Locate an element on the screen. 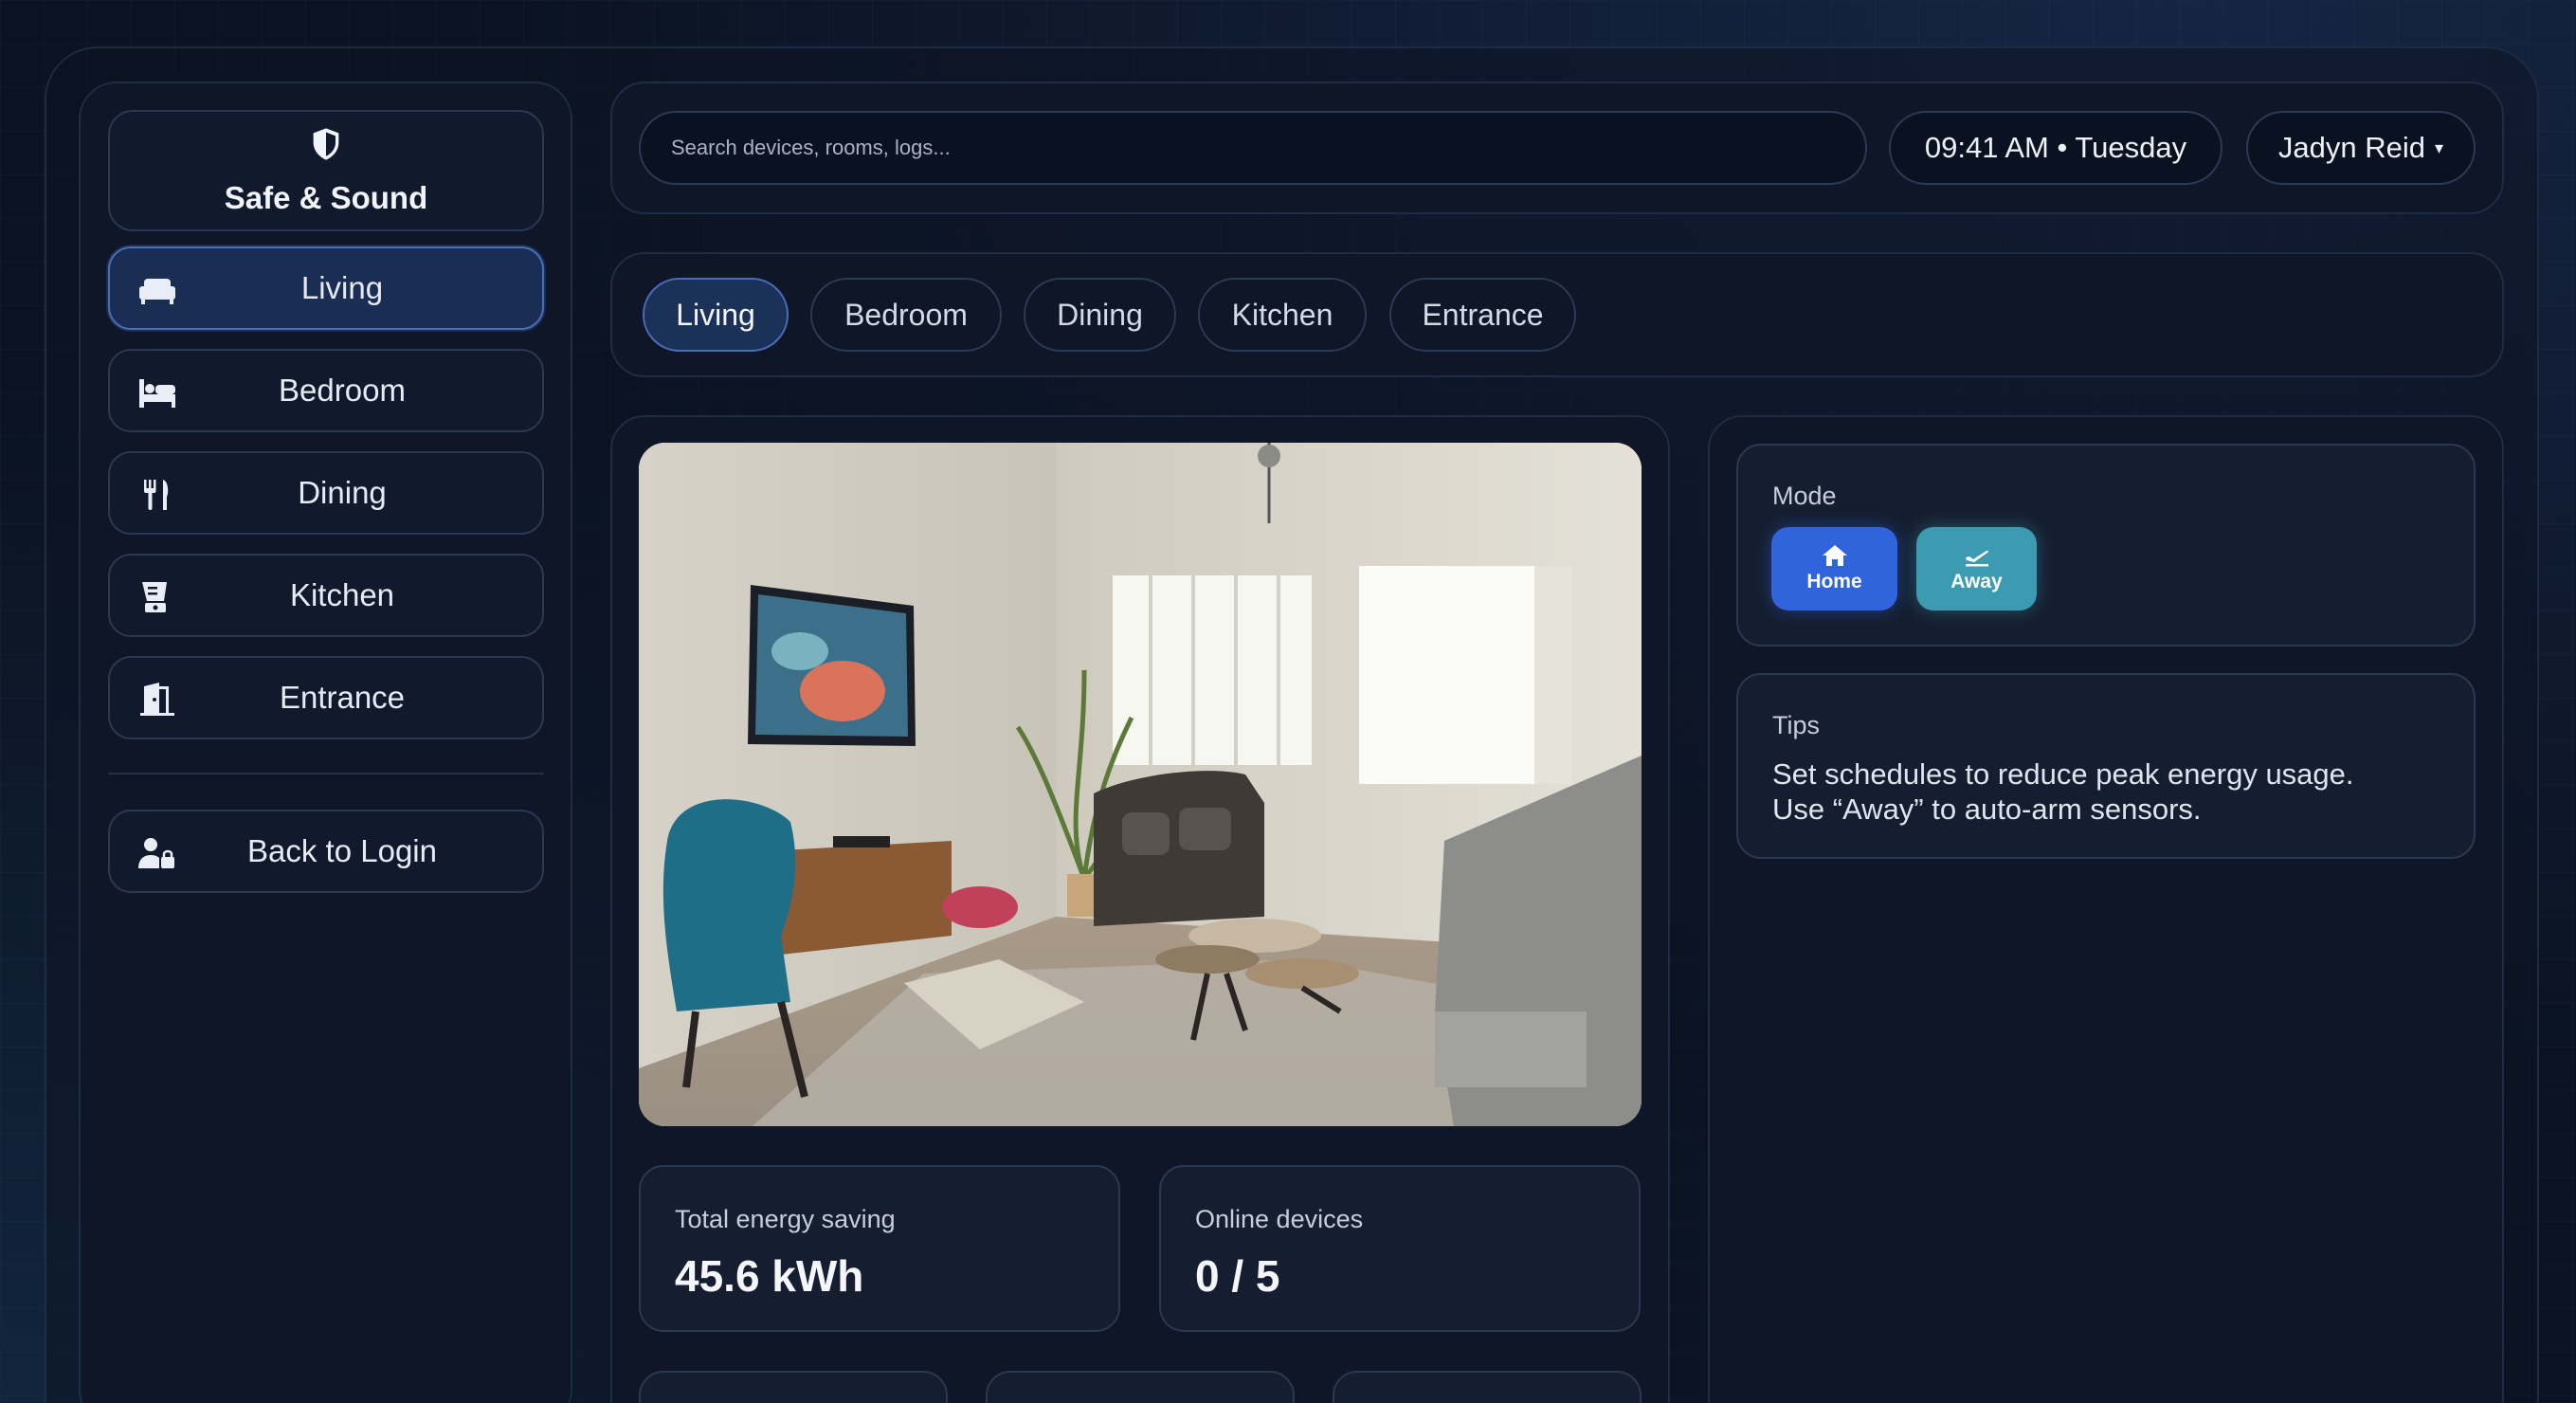 The image size is (2576, 1403). tab-label: Bedroom is located at coordinates (906, 314).